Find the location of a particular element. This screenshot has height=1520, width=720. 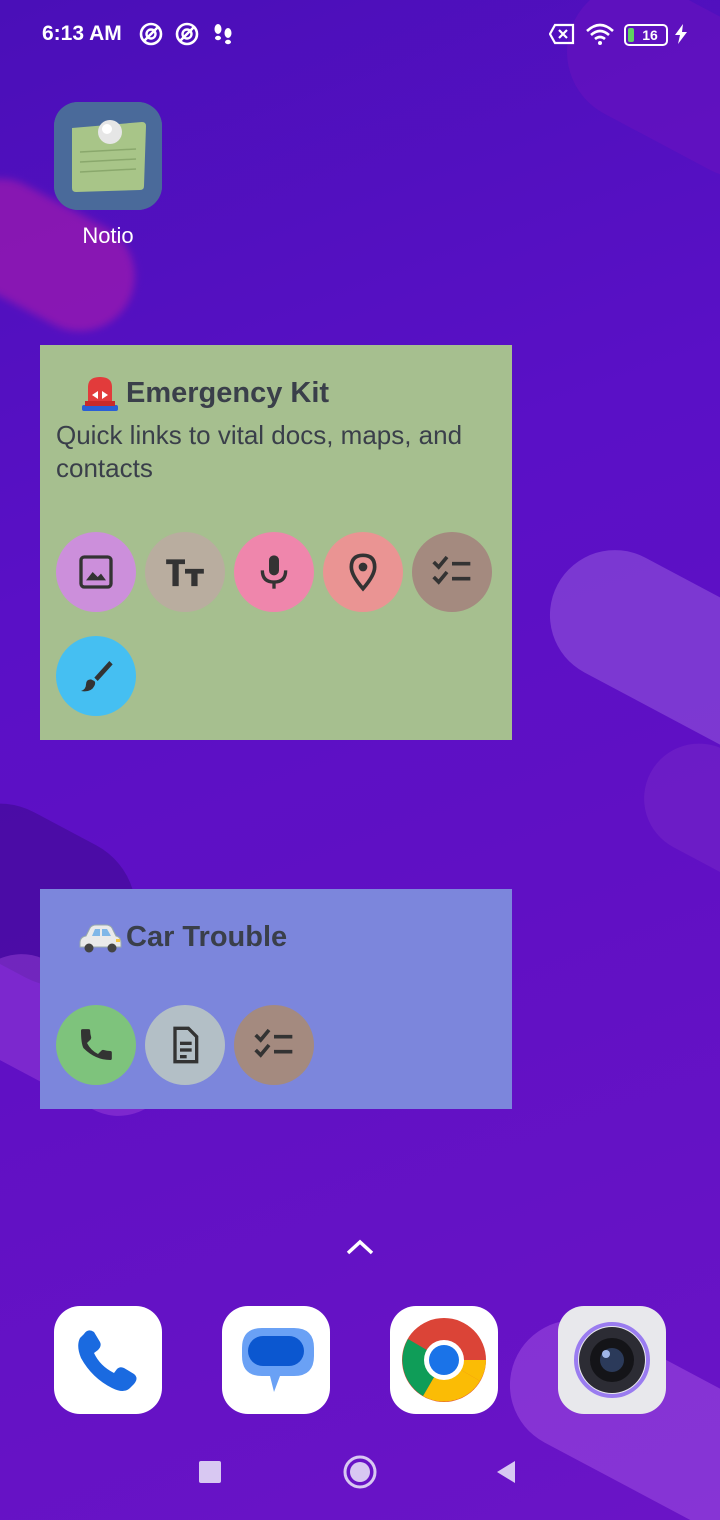

image-button is located at coordinates (96, 572).